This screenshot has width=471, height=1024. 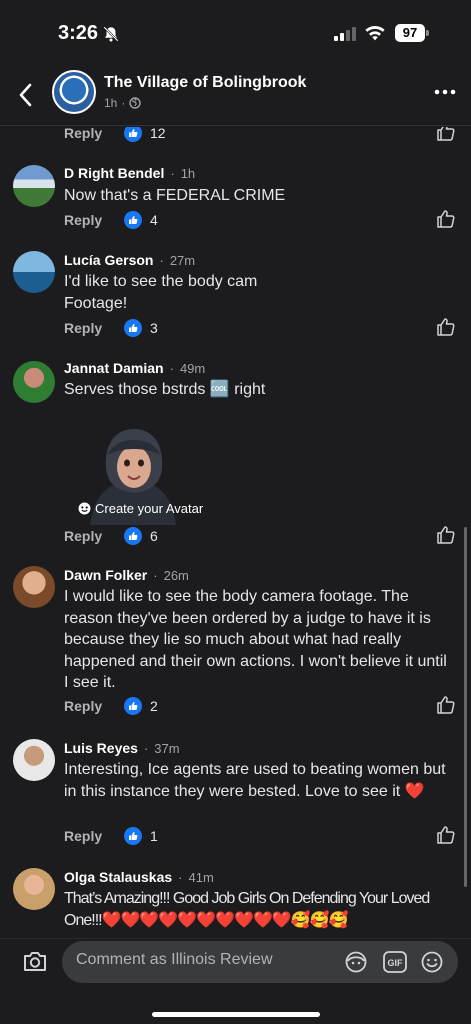 What do you see at coordinates (260, 536) in the screenshot?
I see `comment-actions: Reply 6` at bounding box center [260, 536].